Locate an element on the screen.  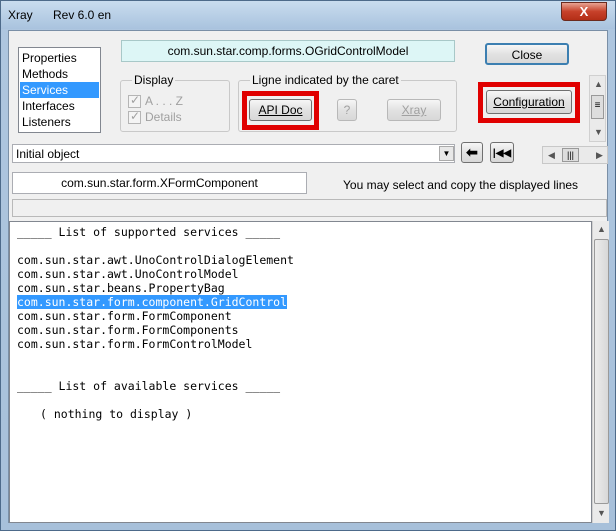
object-select-value: Initial object is located at coordinates (48, 154).